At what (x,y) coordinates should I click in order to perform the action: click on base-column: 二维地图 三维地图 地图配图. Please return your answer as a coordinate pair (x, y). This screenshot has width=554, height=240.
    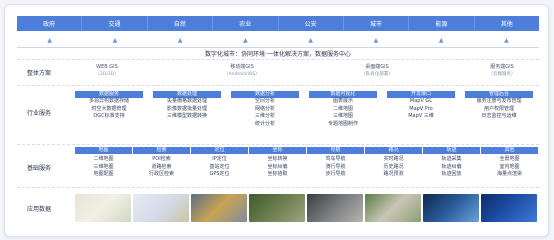
    Looking at the image, I should click on (103, 167).